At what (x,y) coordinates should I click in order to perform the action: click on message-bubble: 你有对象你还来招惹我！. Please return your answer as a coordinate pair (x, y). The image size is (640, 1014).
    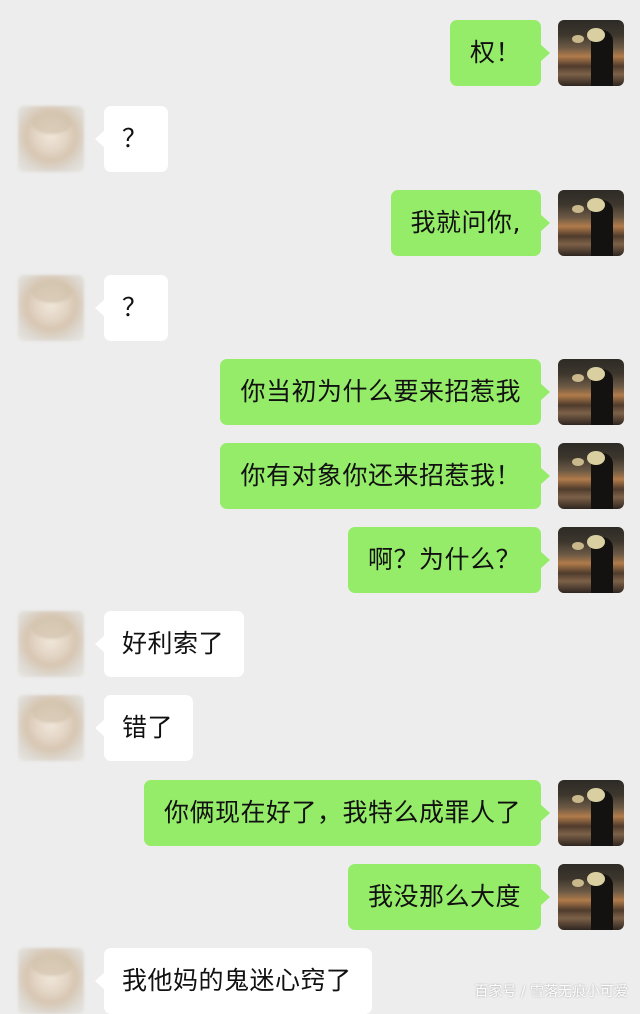
    Looking at the image, I should click on (385, 476).